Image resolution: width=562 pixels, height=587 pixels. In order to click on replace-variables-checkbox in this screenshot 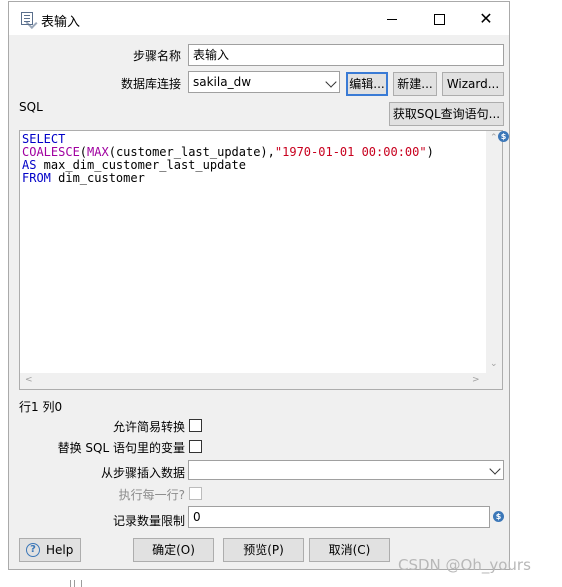, I will do `click(195, 446)`.